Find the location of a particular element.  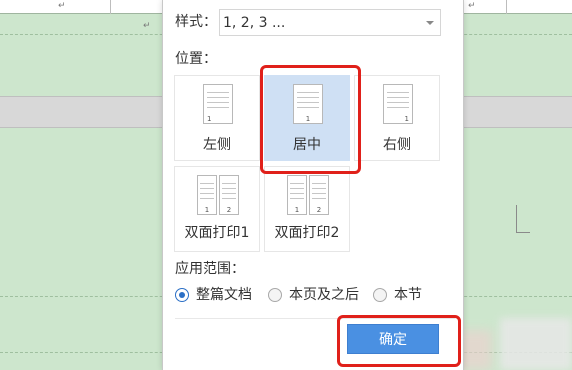

position-left-option: 1 左侧 is located at coordinates (217, 118).